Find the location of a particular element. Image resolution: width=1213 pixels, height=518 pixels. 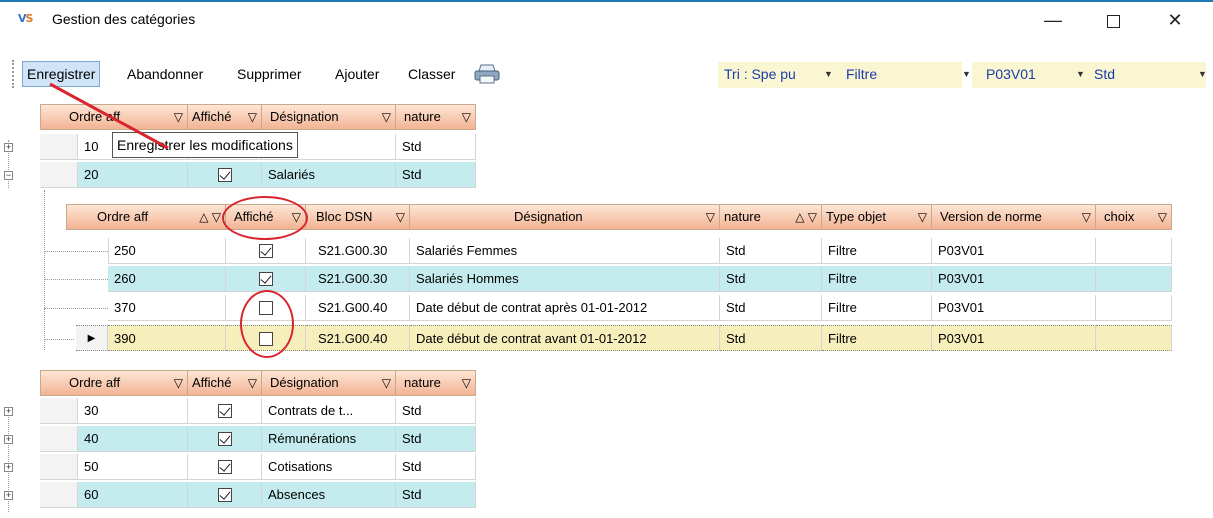

classify-button: Classer is located at coordinates (431, 74).